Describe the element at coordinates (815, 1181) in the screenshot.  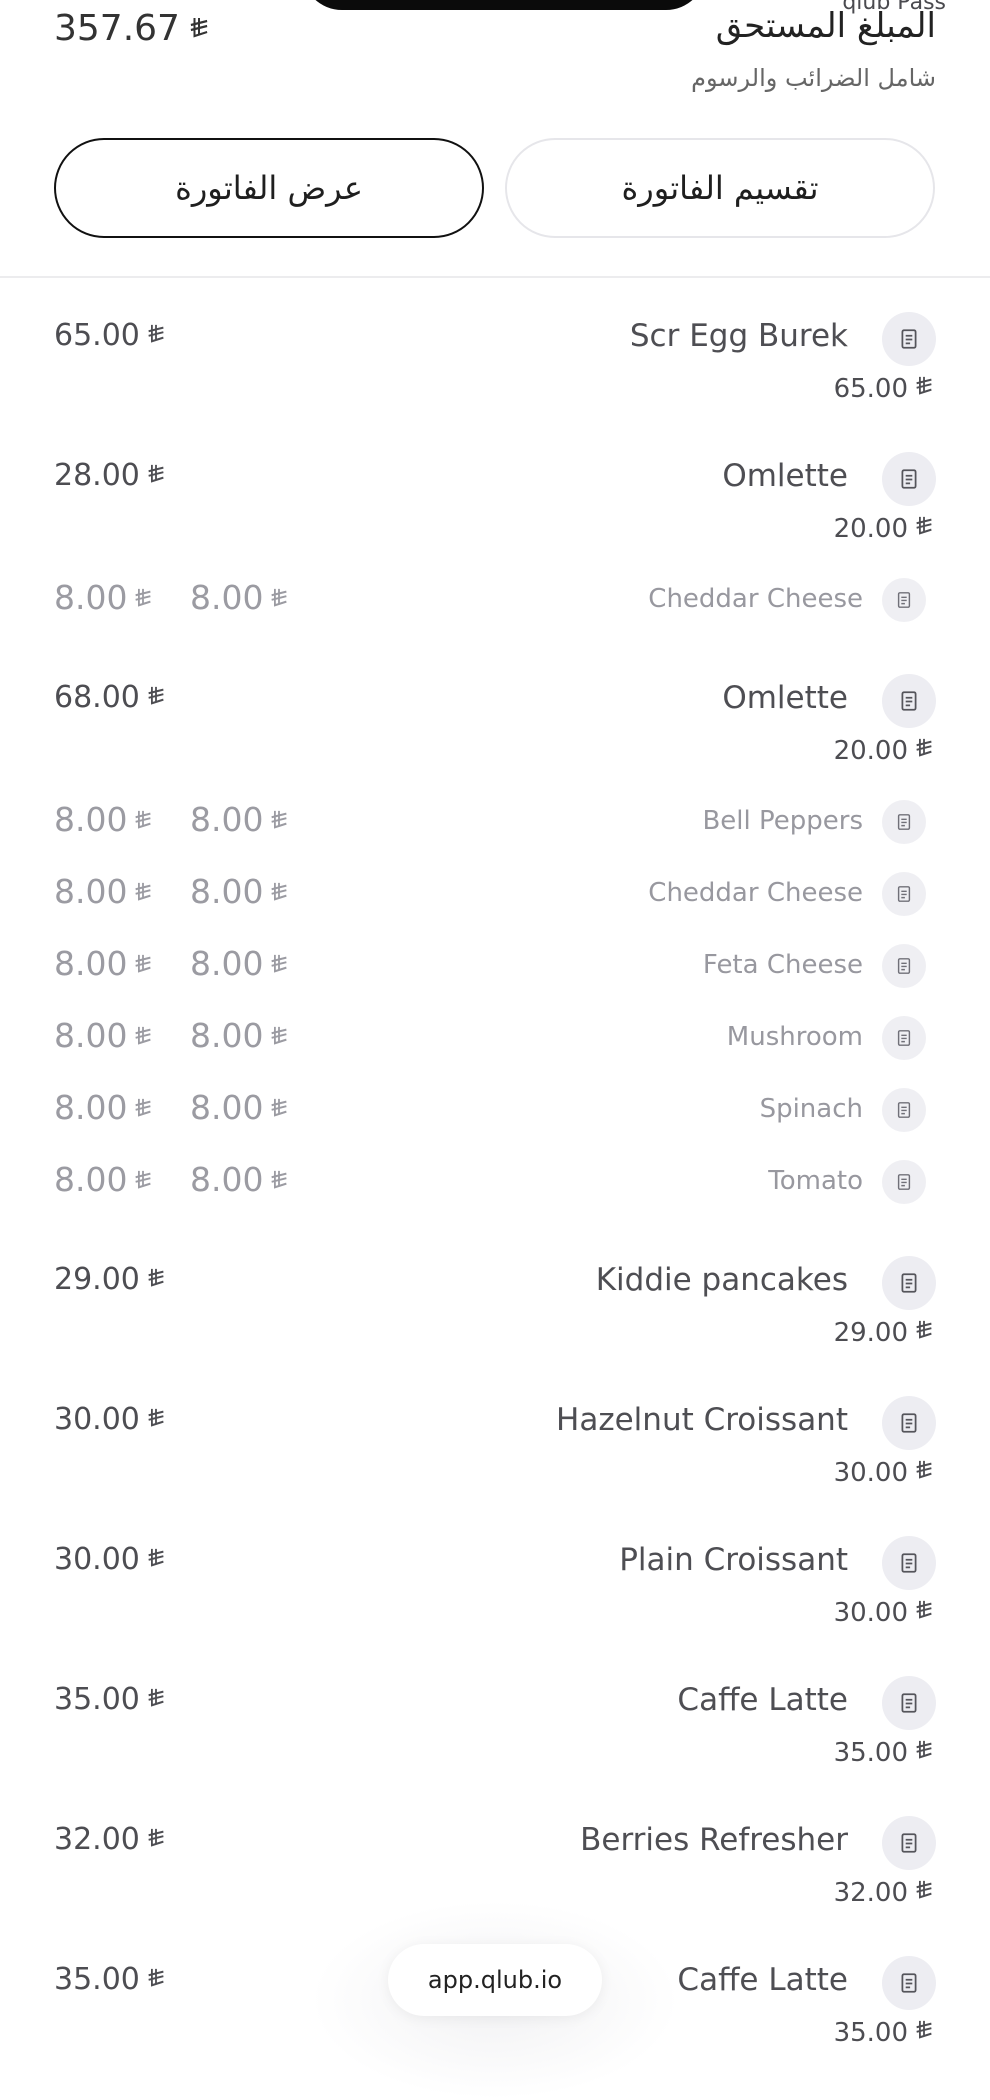
I see `modifier-name: Tomato` at that location.